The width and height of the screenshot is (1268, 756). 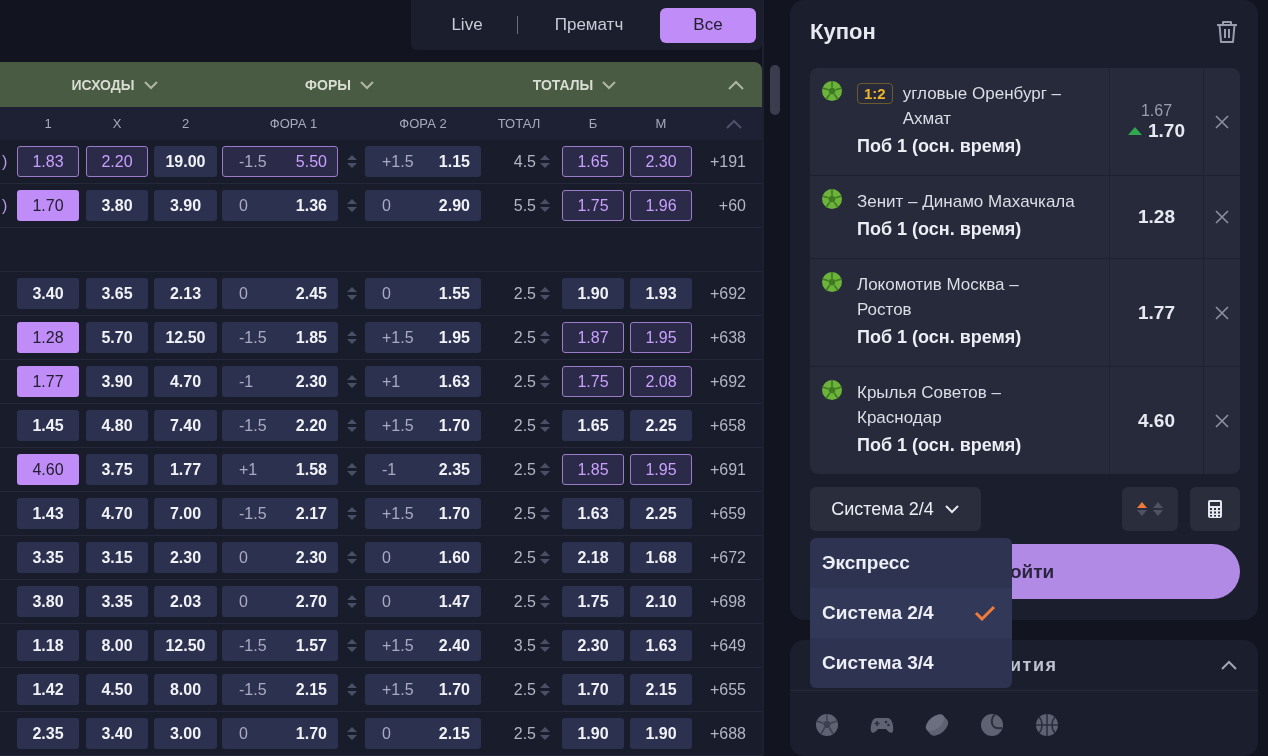 What do you see at coordinates (340, 84) in the screenshot?
I see `market-group-toggle: ФОРЫ` at bounding box center [340, 84].